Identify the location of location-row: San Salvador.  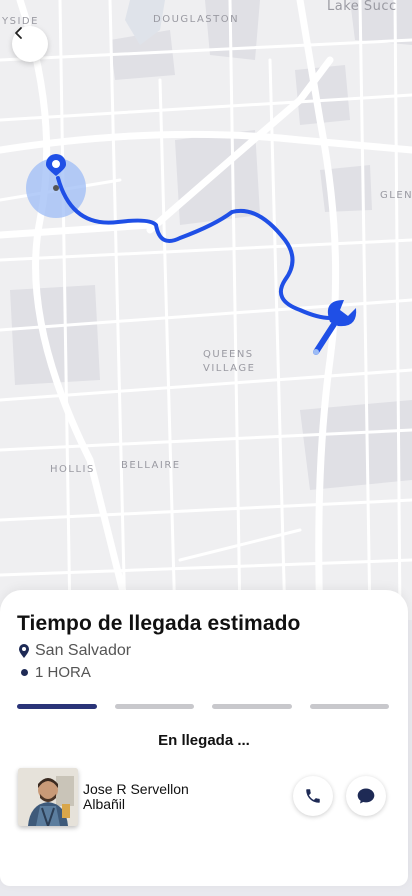
(74, 651).